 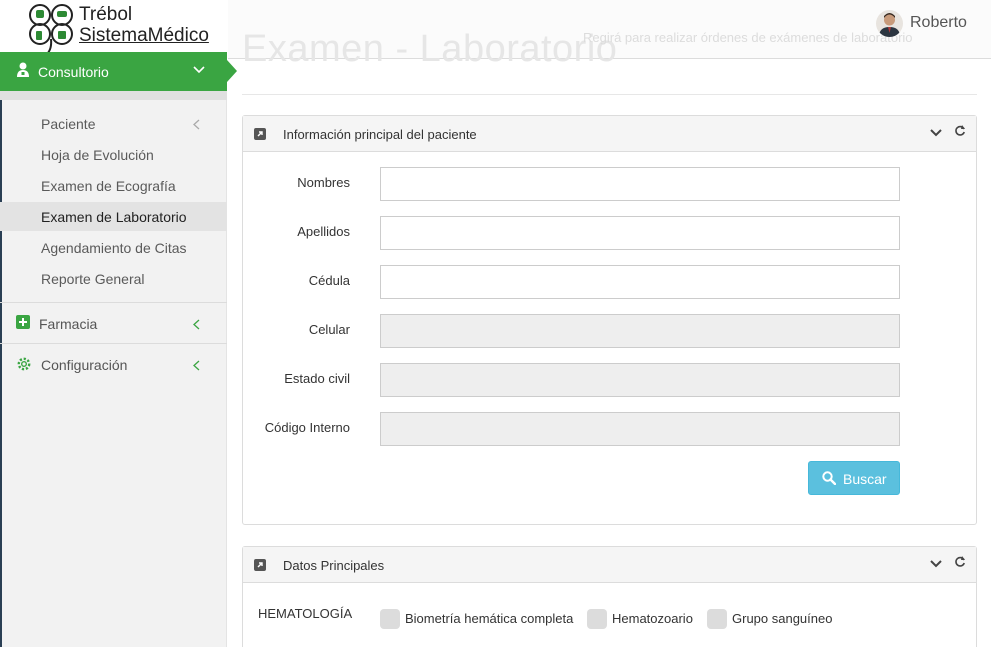 I want to click on celular-input, so click(x=640, y=331).